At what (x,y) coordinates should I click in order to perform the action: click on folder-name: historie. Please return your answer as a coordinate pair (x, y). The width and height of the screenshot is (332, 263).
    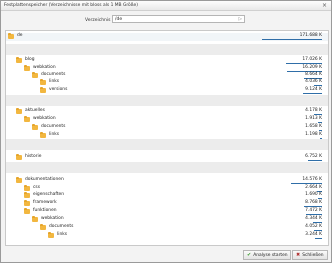
    Looking at the image, I should click on (33, 156).